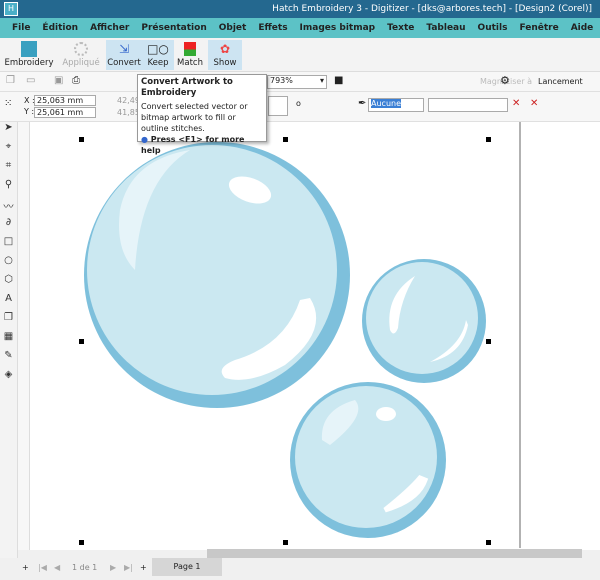 This screenshot has width=600, height=580. What do you see at coordinates (143, 567) in the screenshot?
I see `add-page-after-icon: +` at bounding box center [143, 567].